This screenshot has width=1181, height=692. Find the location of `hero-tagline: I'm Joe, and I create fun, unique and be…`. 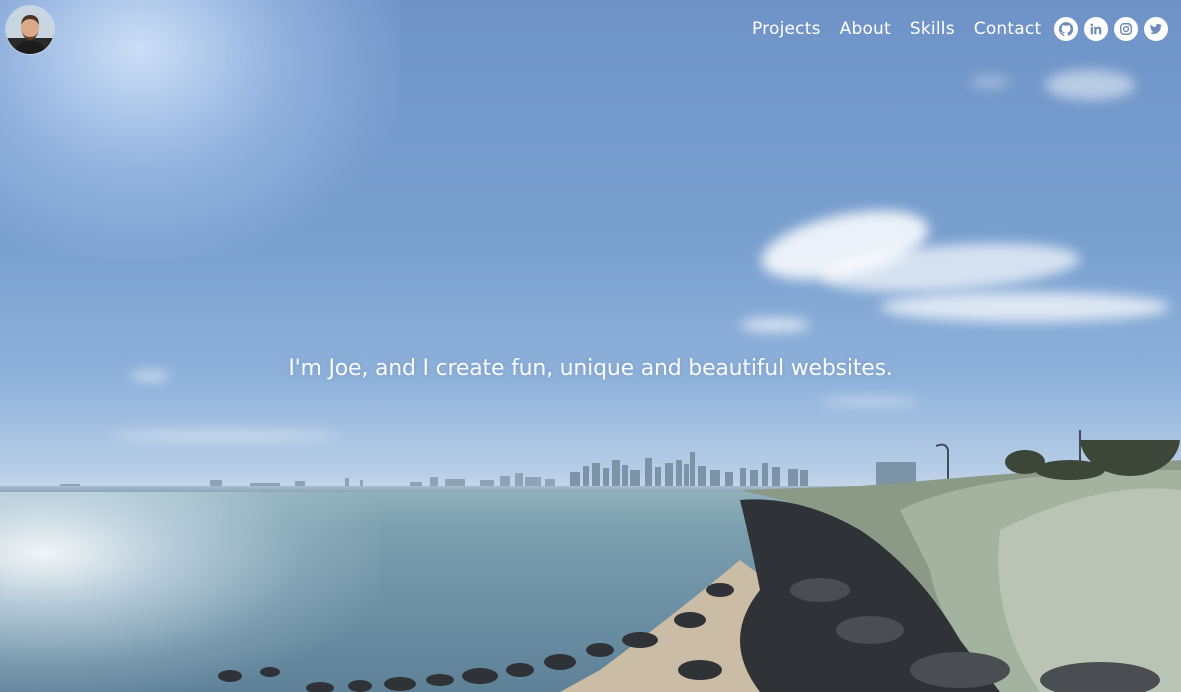

hero-tagline: I'm Joe, and I create fun, unique and be… is located at coordinates (590, 368).